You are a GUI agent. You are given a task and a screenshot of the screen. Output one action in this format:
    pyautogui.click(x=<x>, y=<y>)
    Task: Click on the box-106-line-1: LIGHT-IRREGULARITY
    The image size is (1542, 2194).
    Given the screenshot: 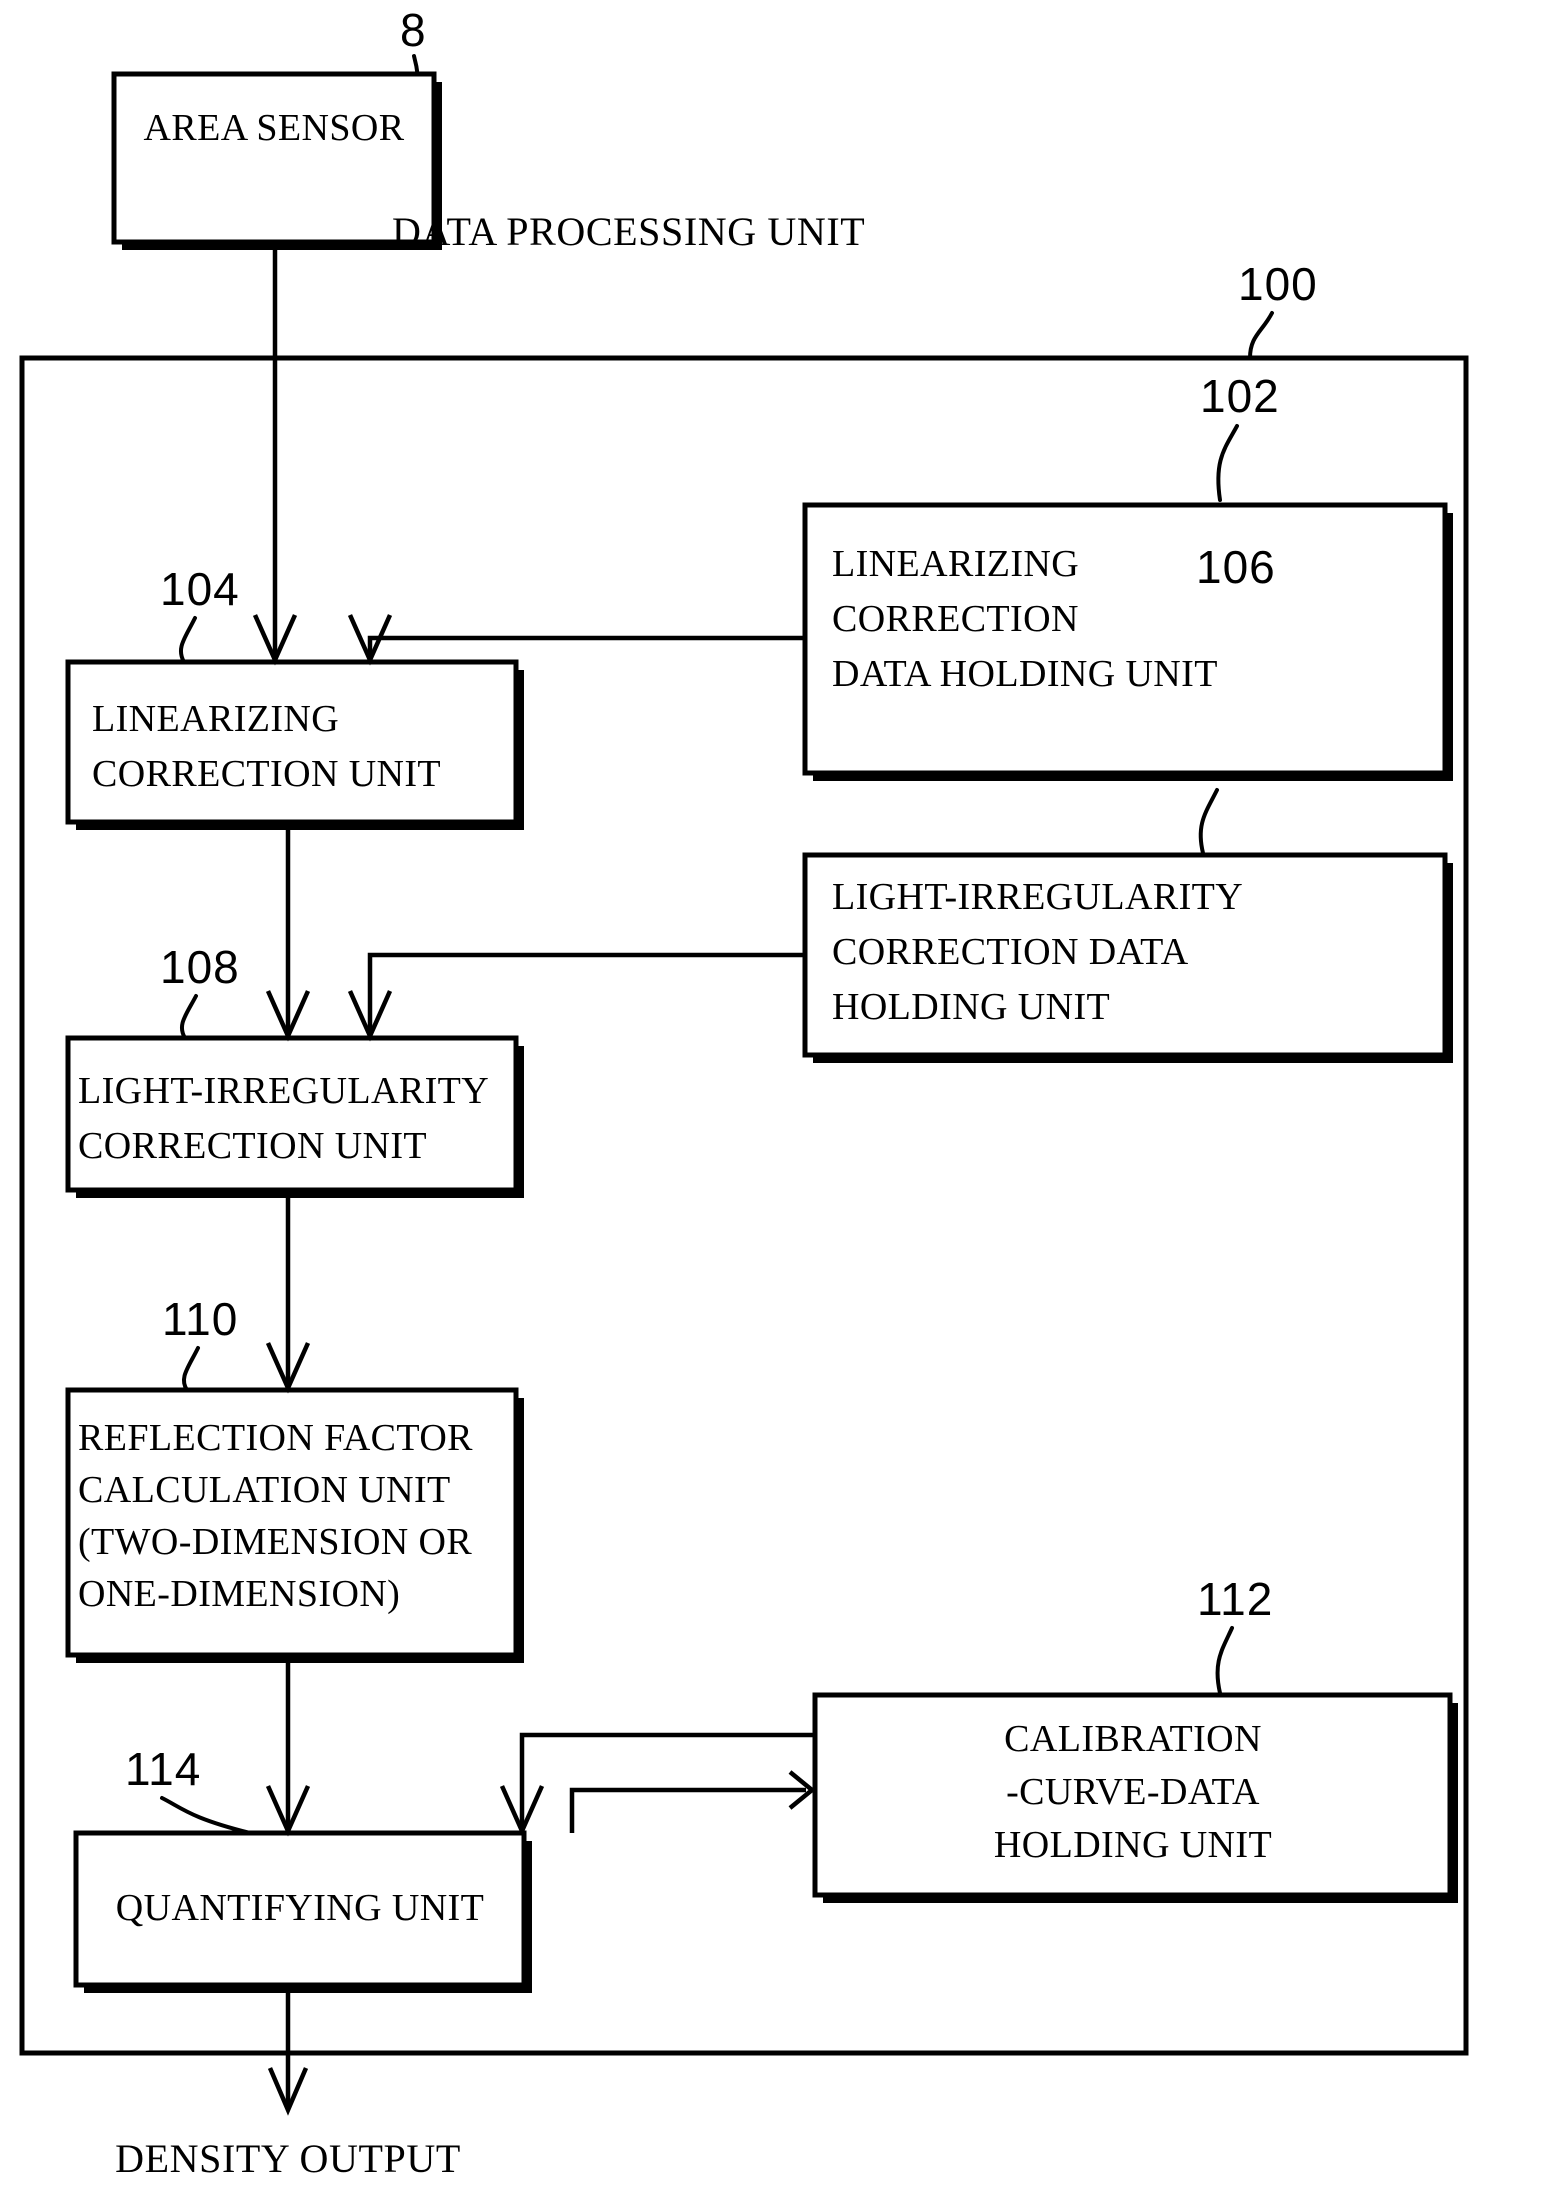 What is the action you would take?
    pyautogui.click(x=1037, y=897)
    